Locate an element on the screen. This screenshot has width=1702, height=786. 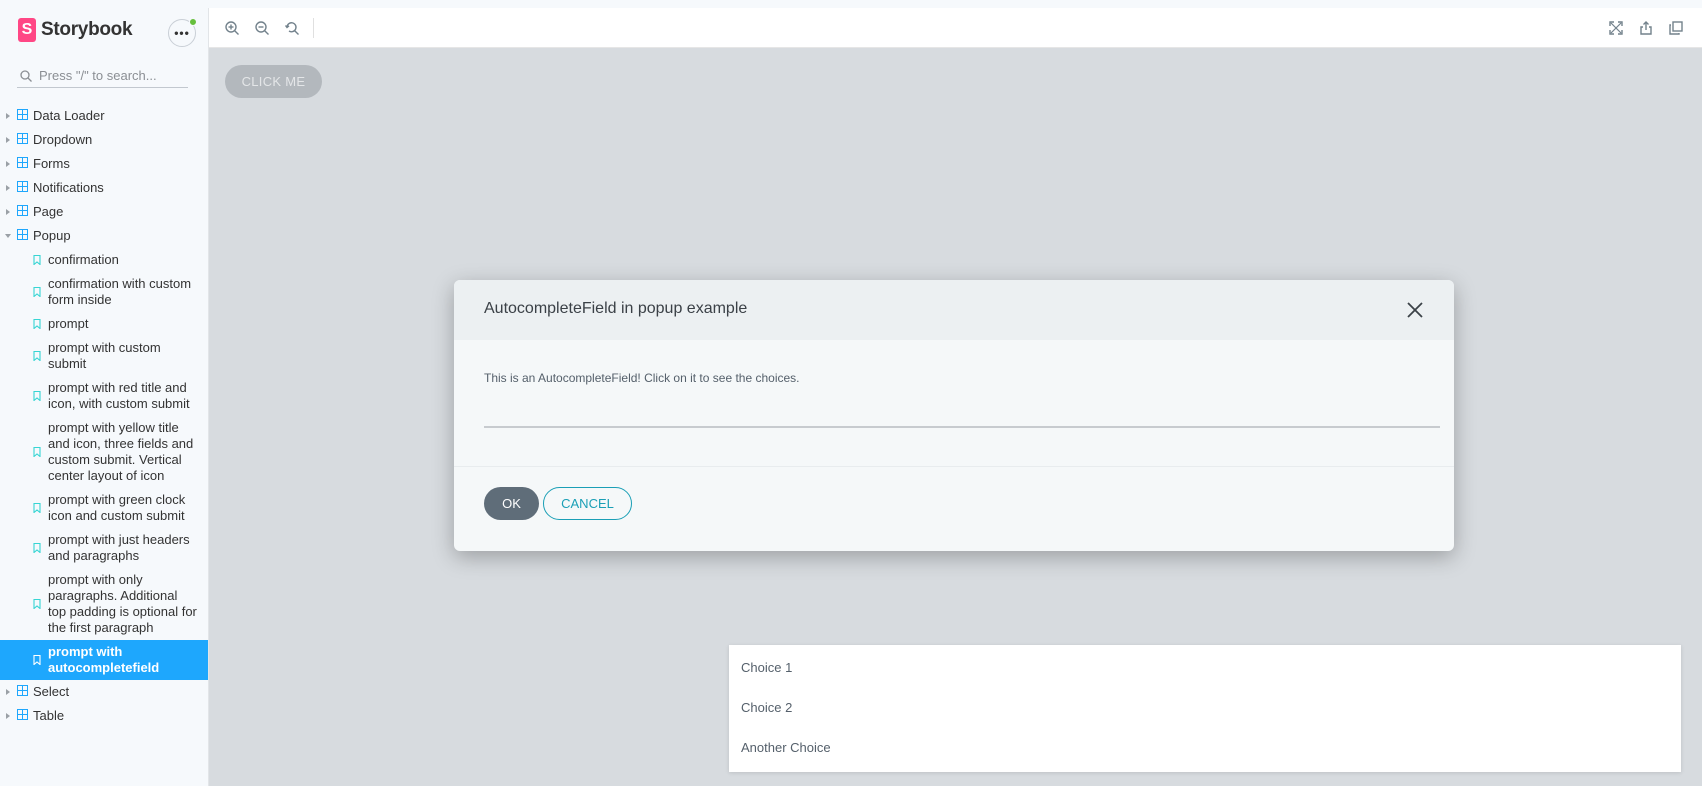
status-dot is located at coordinates (193, 22).